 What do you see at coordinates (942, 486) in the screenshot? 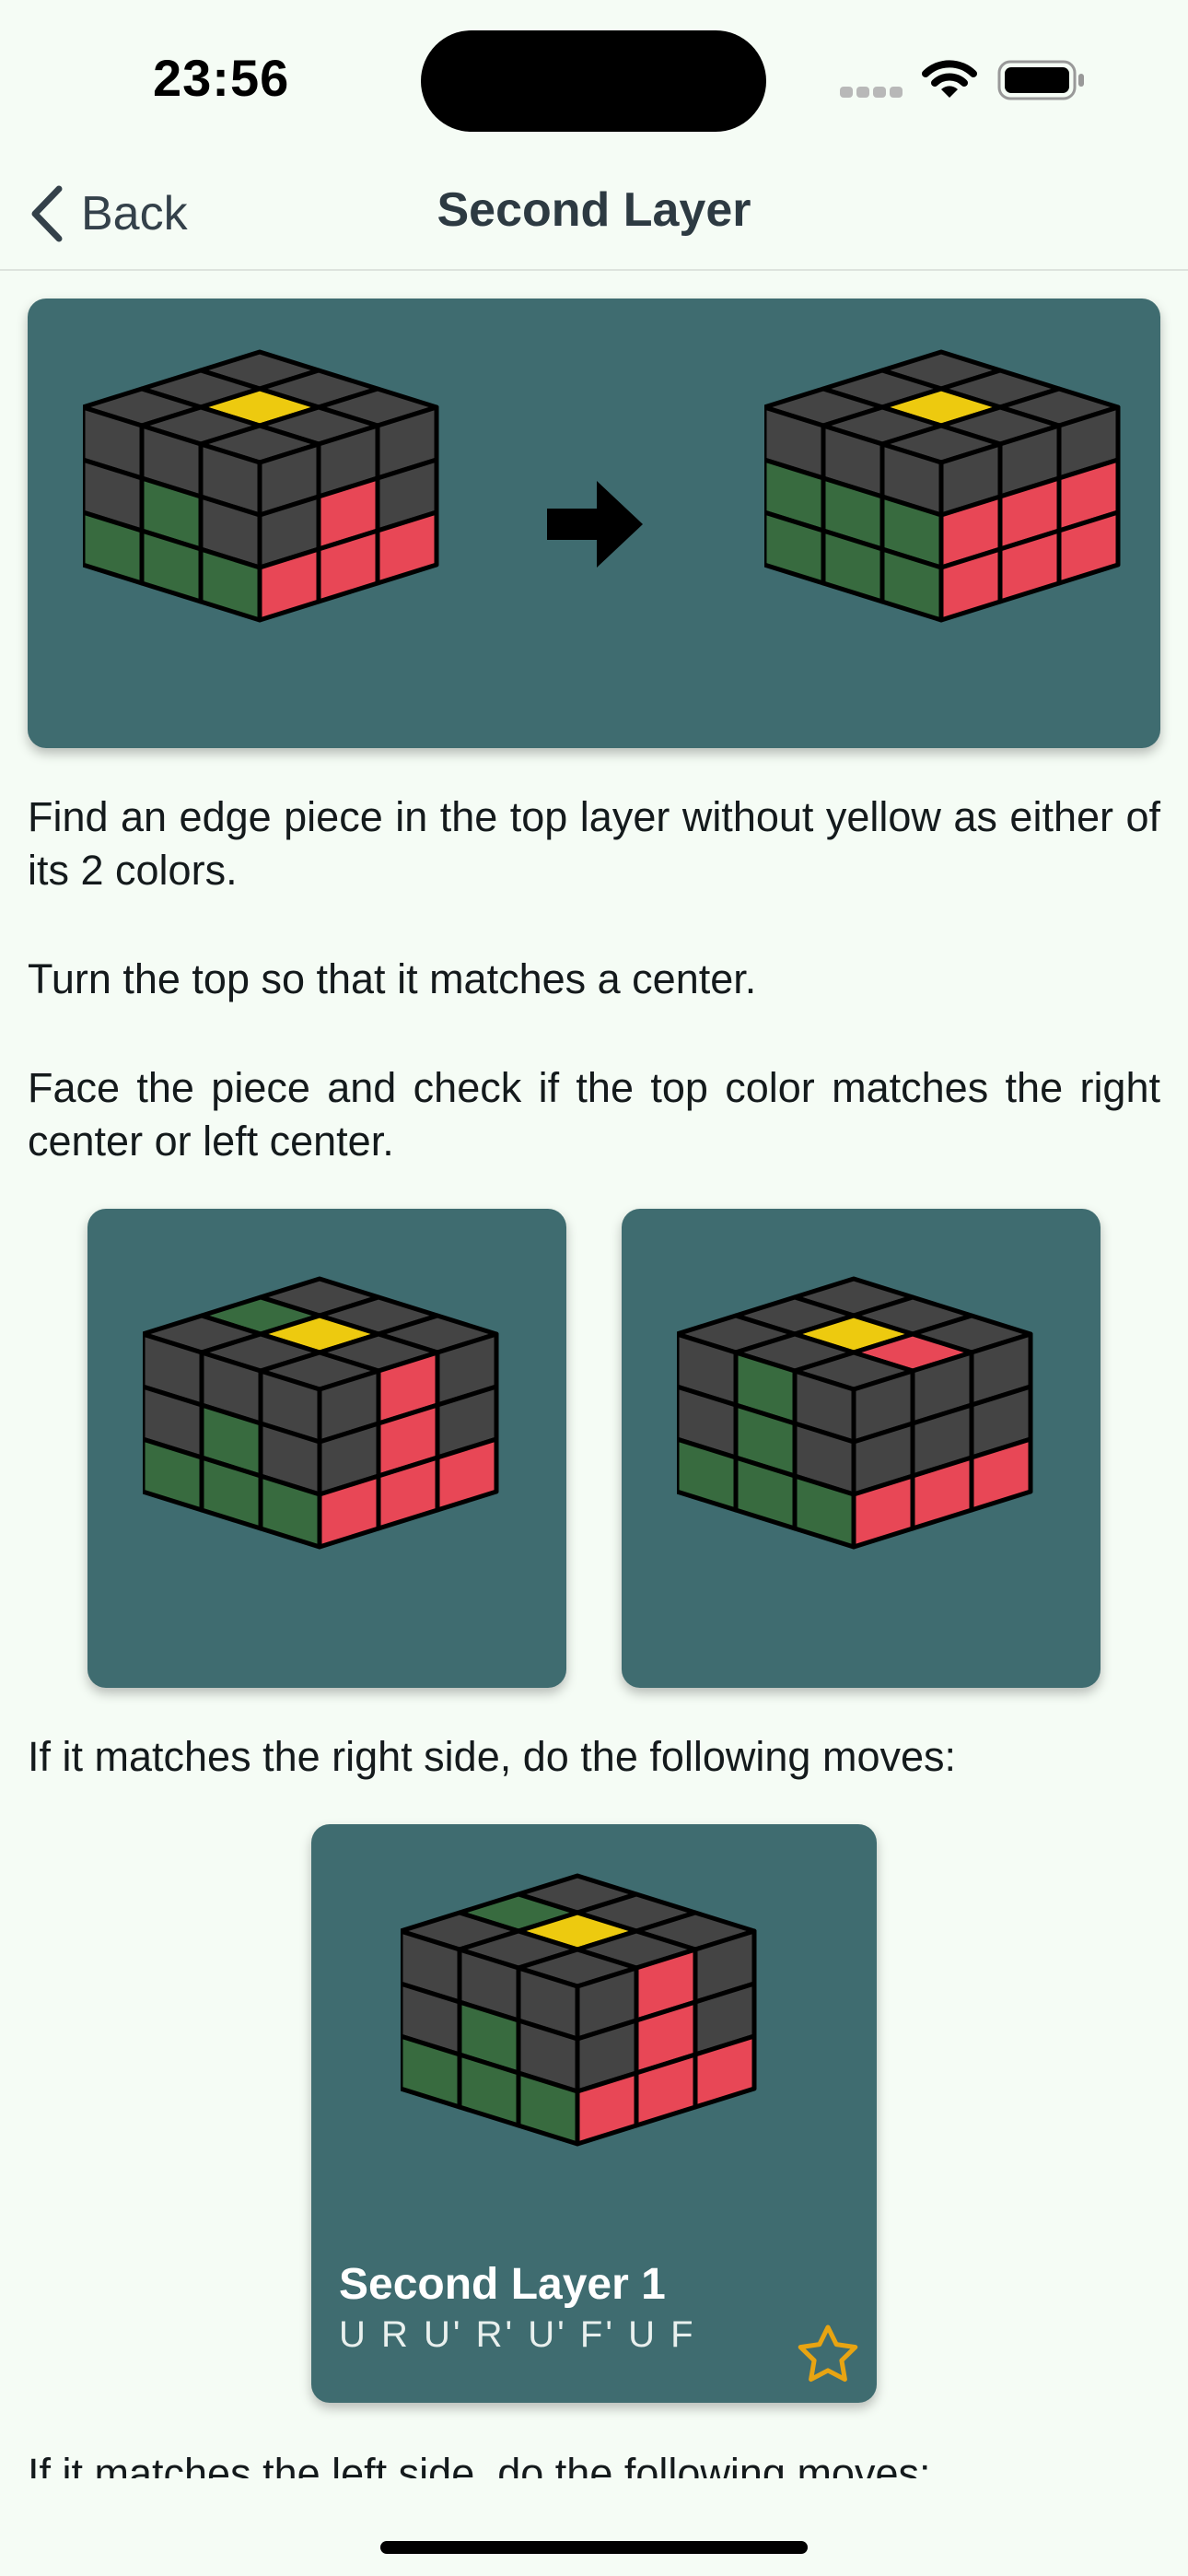
I see `cube-after-image` at bounding box center [942, 486].